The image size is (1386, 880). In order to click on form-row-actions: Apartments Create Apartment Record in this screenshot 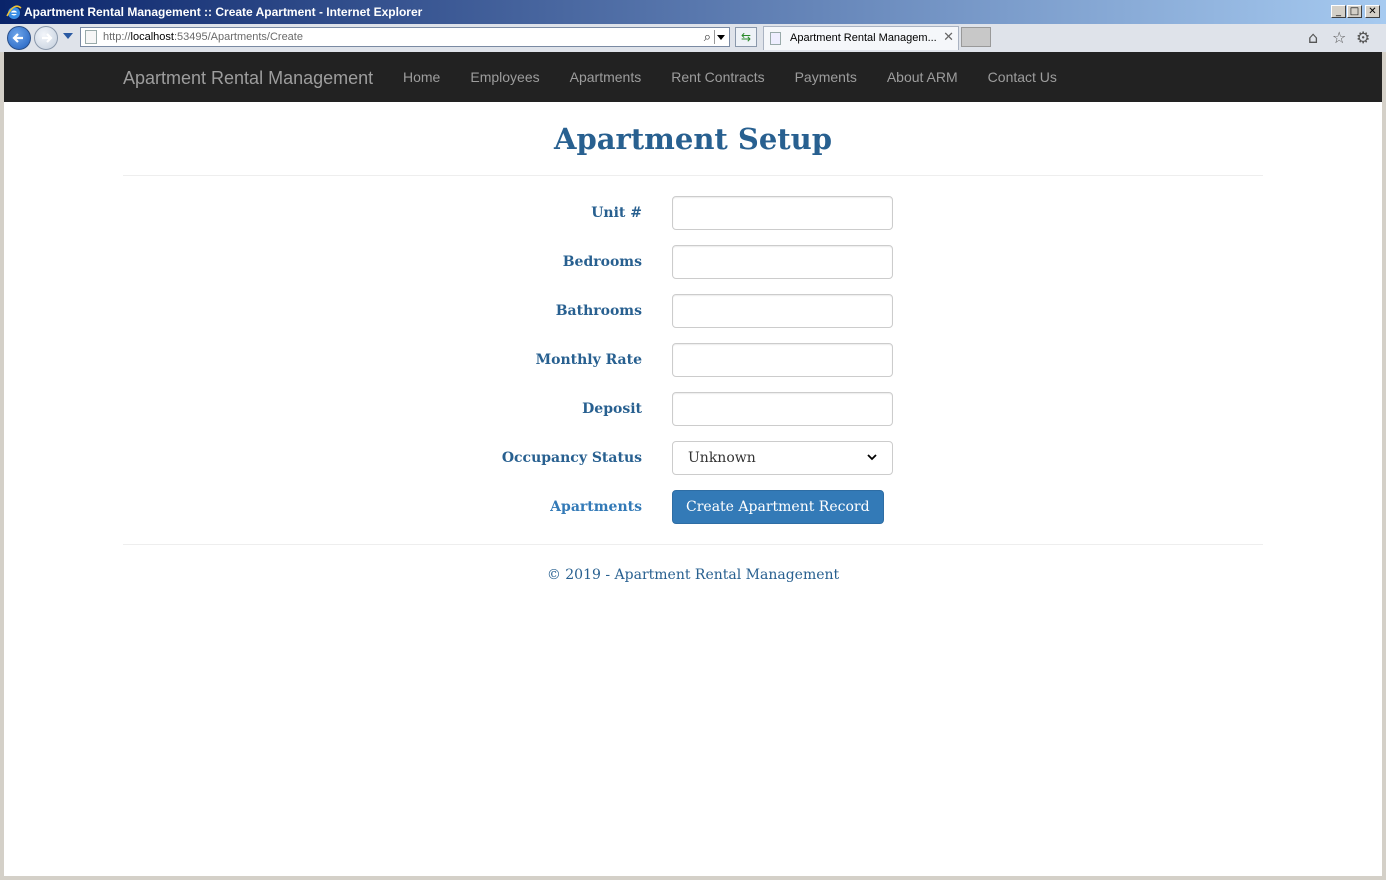, I will do `click(693, 507)`.